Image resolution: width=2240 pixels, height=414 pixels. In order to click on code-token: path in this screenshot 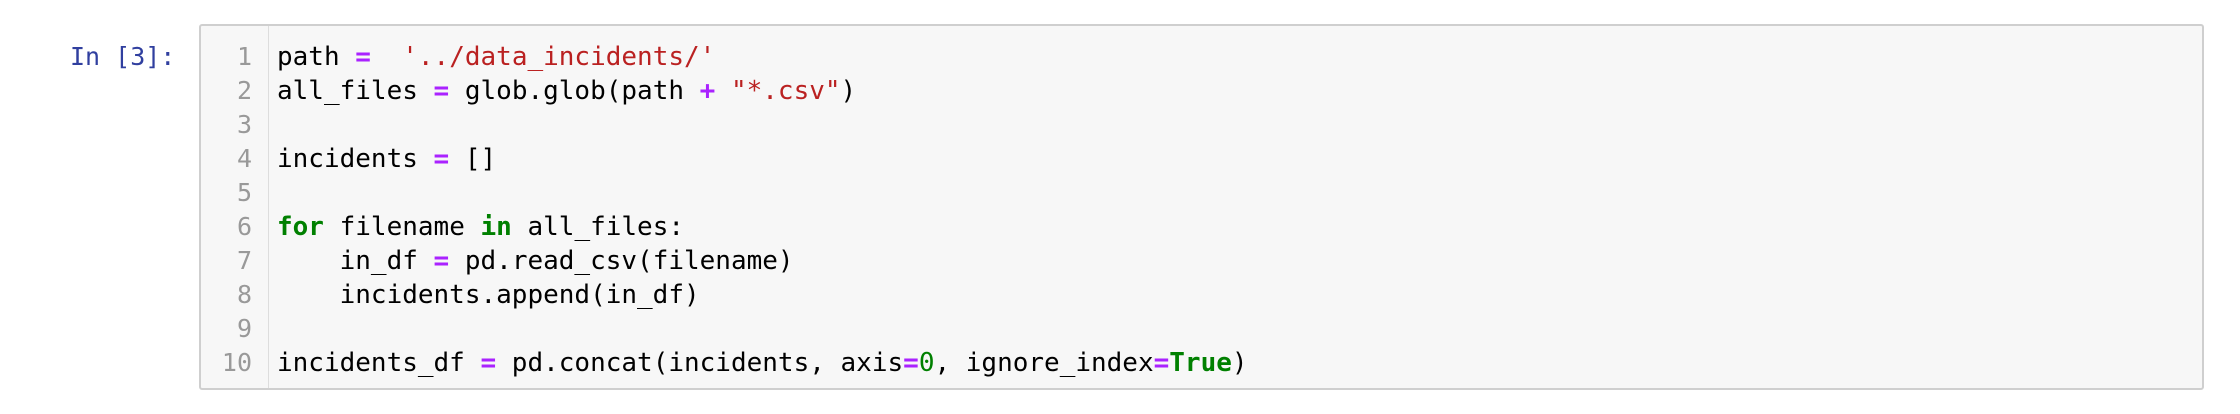, I will do `click(316, 57)`.